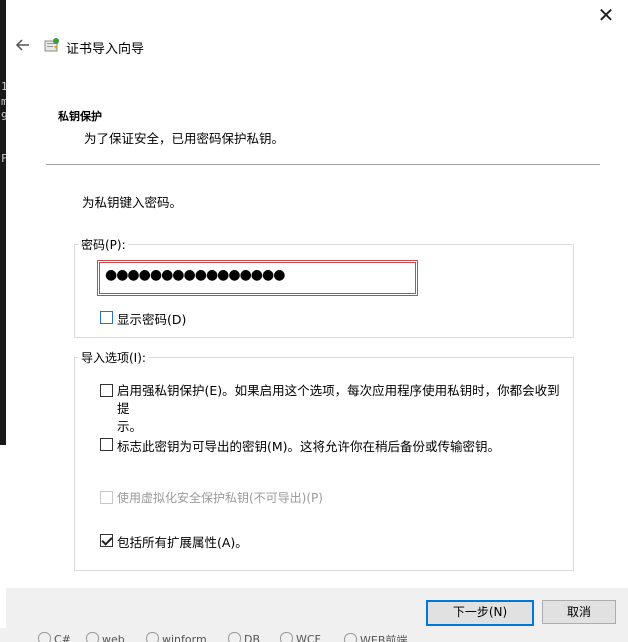 This screenshot has height=642, width=628. I want to click on include-extended-properties-checkbox: 包括所有扩展属性(A)。, so click(174, 541).